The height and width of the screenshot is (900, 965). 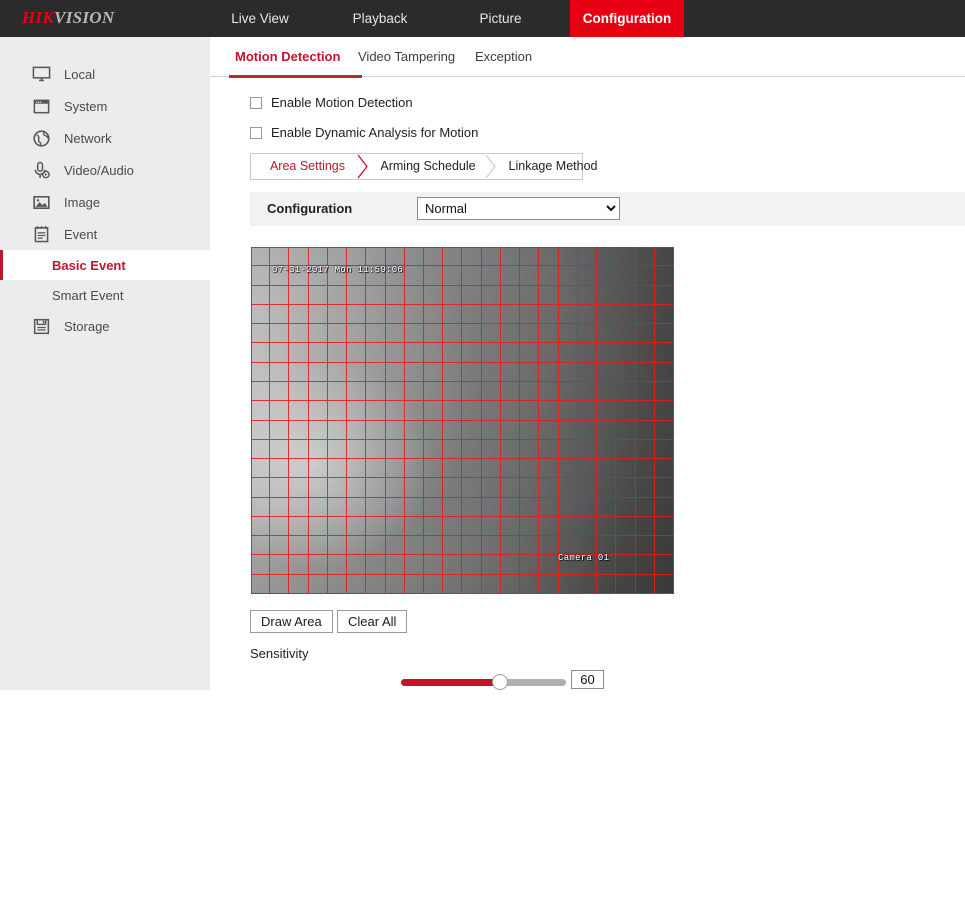 What do you see at coordinates (500, 18) in the screenshot?
I see `nav-picture: Picture` at bounding box center [500, 18].